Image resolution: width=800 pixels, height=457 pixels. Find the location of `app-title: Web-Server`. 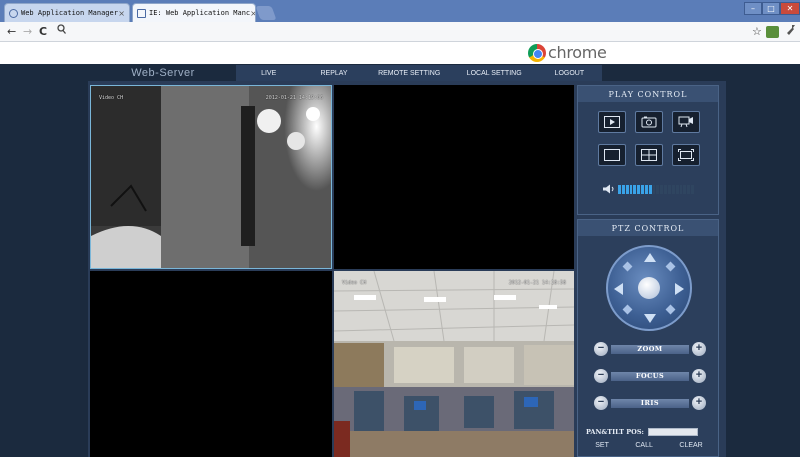

app-title: Web-Server is located at coordinates (163, 73).